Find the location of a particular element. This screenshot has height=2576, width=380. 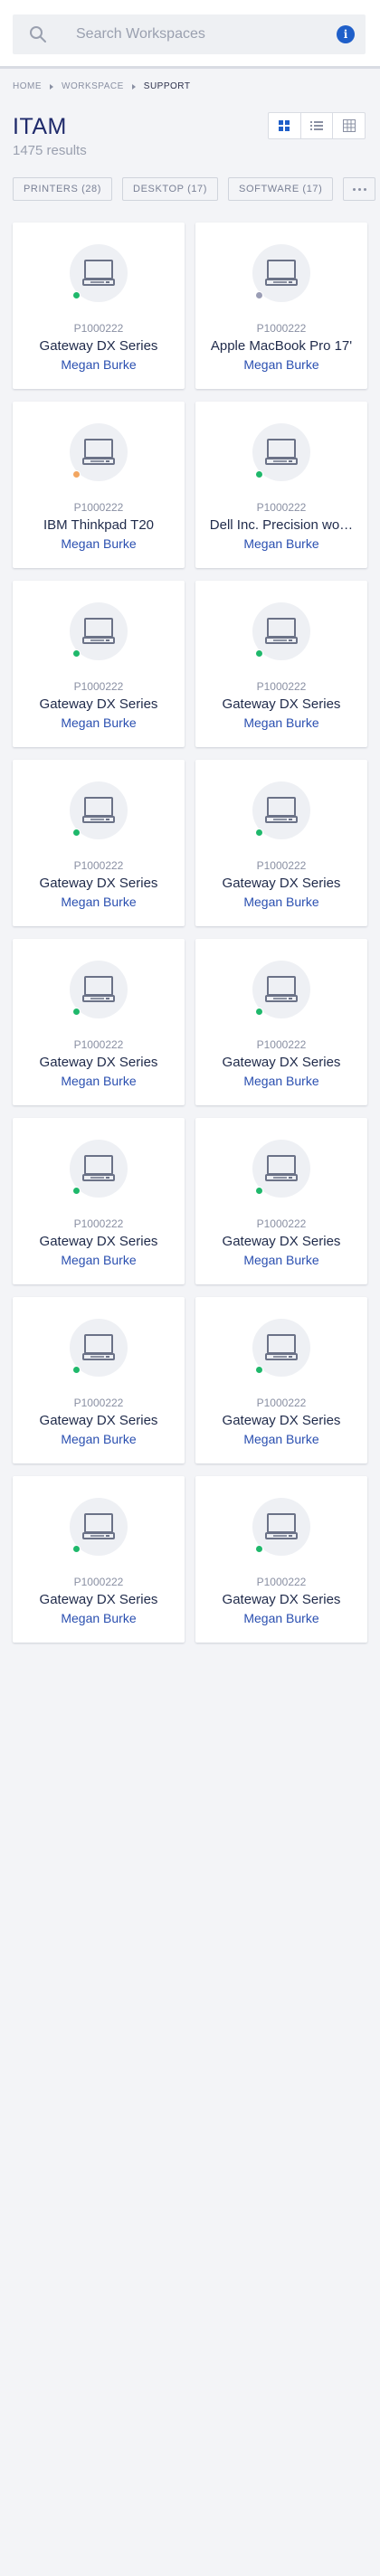

breadcrumb-chevron-icon is located at coordinates (52, 86).